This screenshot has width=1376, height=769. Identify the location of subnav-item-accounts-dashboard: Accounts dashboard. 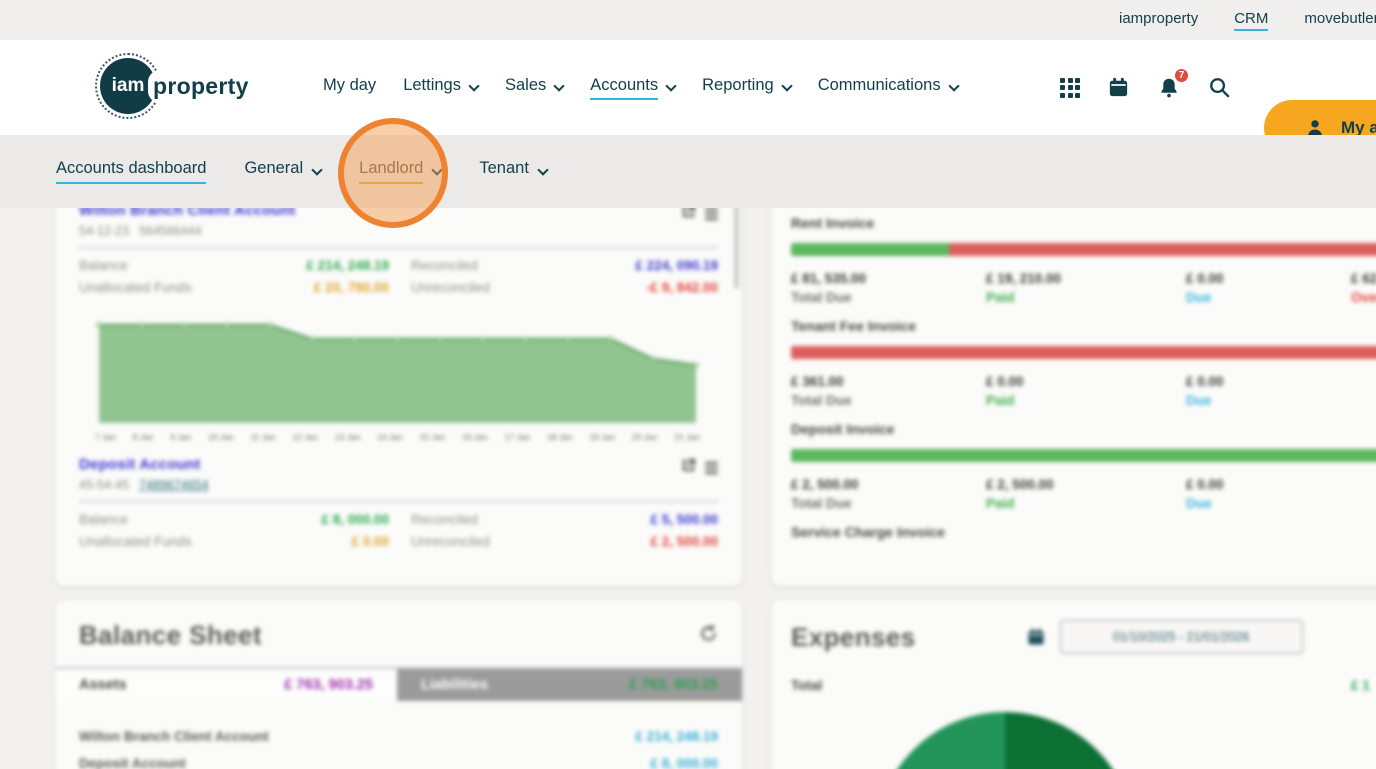
(131, 171).